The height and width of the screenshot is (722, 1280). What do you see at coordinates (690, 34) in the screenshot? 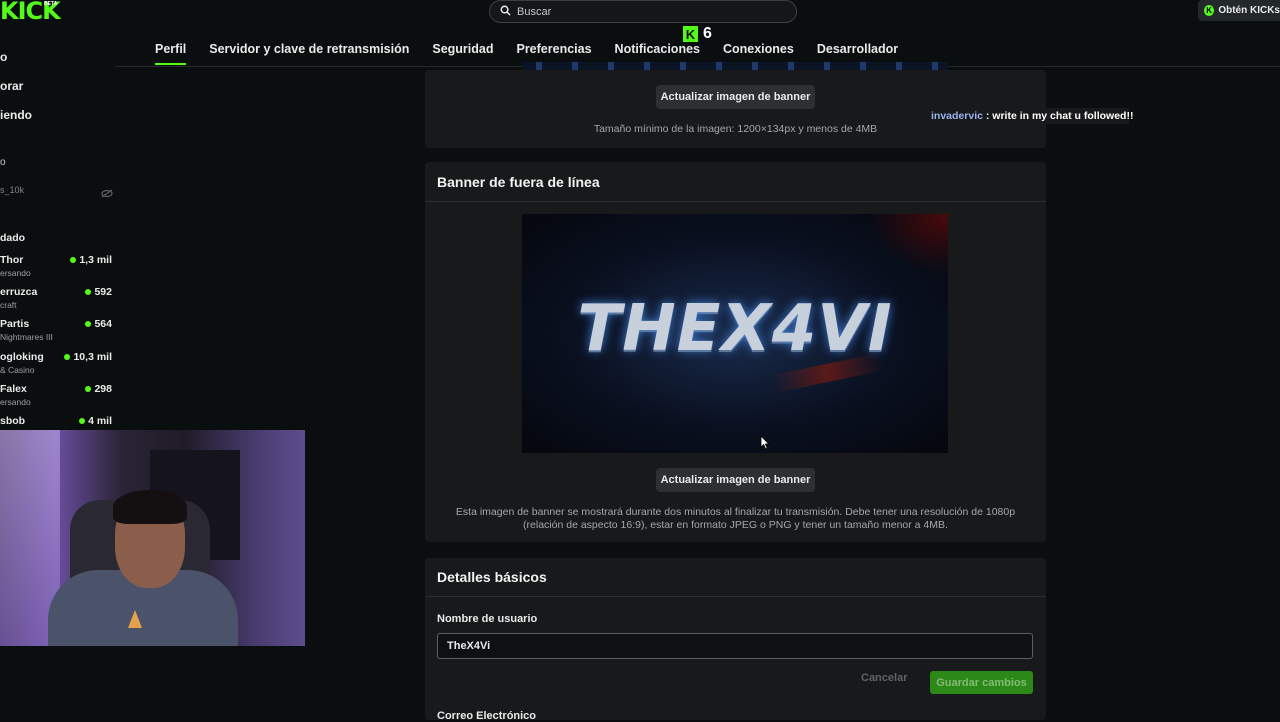
I see `kick-badge-icon: K` at bounding box center [690, 34].